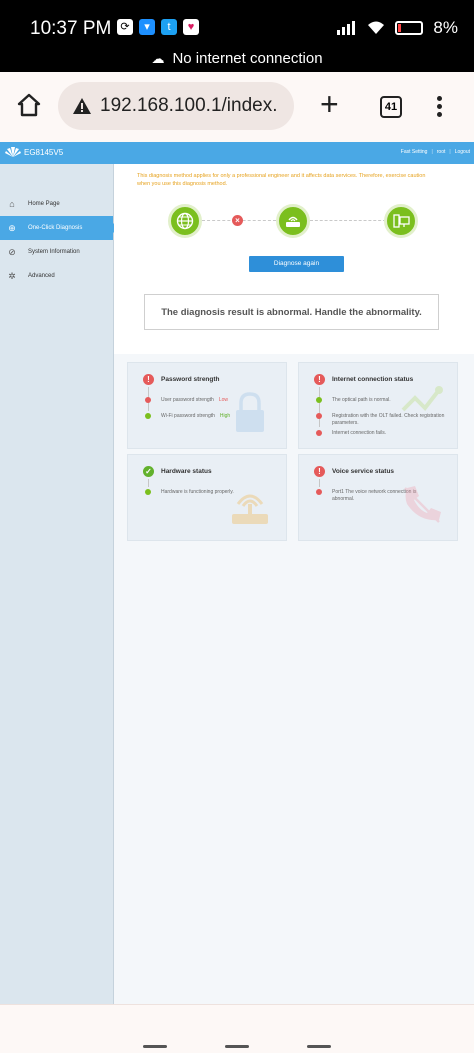 This screenshot has height=1053, width=474. What do you see at coordinates (12, 251) in the screenshot?
I see `info-icon: ⊘` at bounding box center [12, 251].